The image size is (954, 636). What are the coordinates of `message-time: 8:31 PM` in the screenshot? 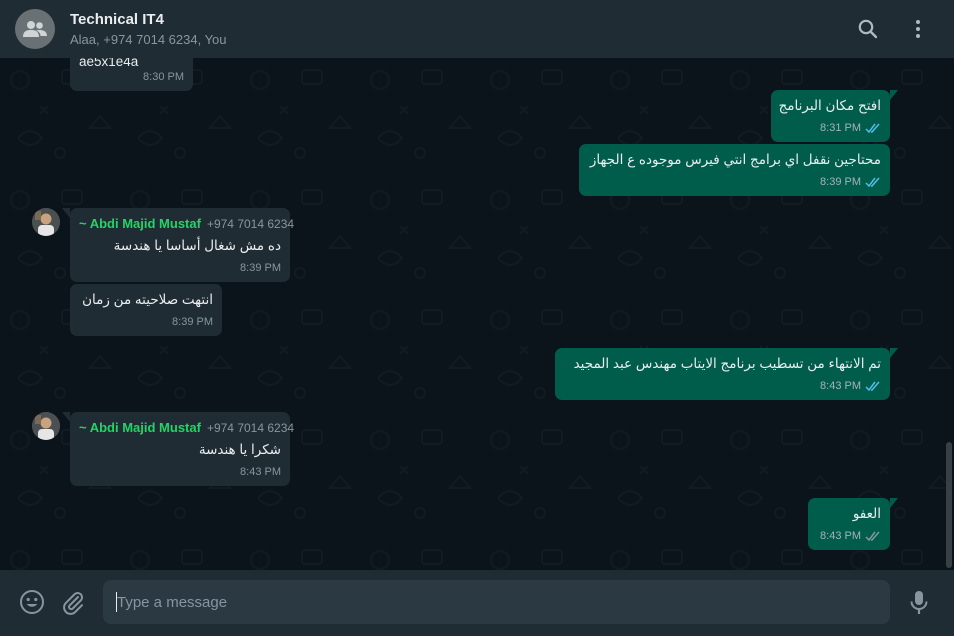 It's located at (840, 128).